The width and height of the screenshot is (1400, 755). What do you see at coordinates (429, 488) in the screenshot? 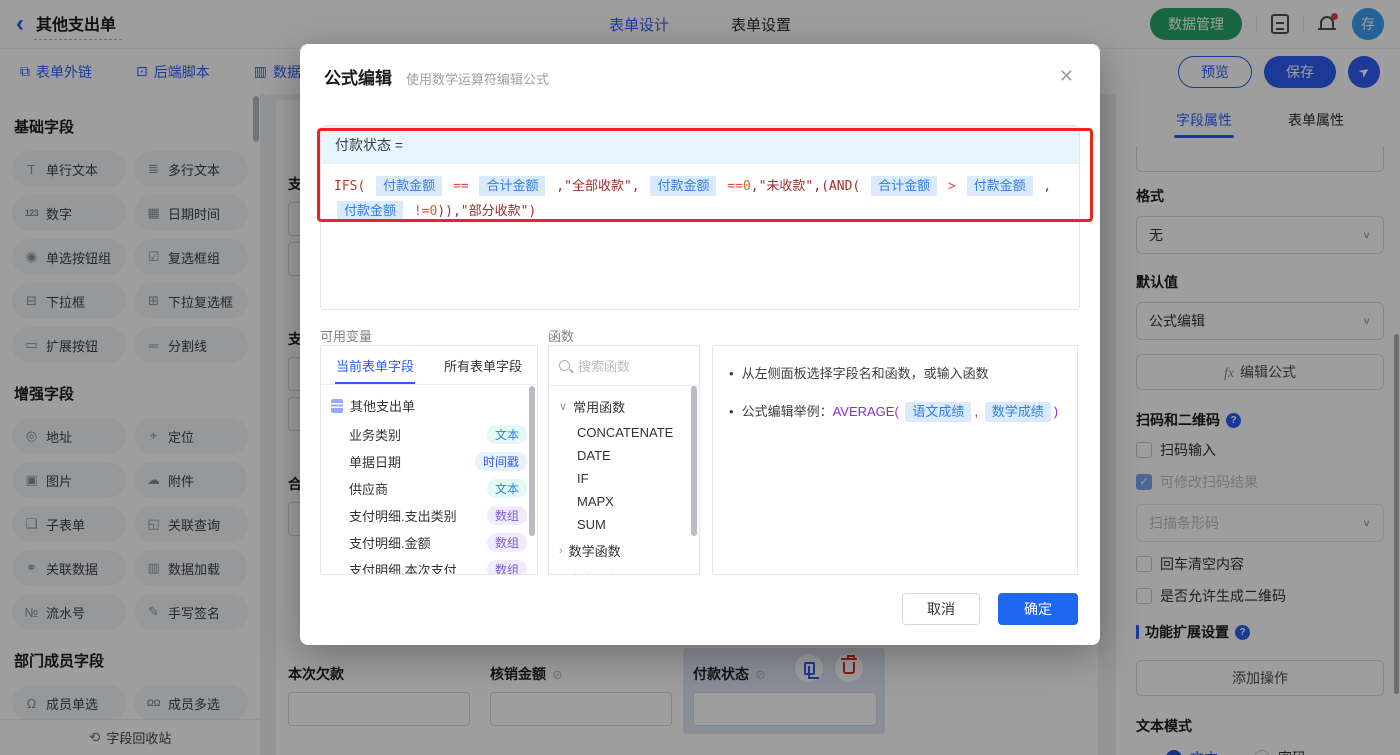
I see `variable-field-row: 供应商 文本` at bounding box center [429, 488].